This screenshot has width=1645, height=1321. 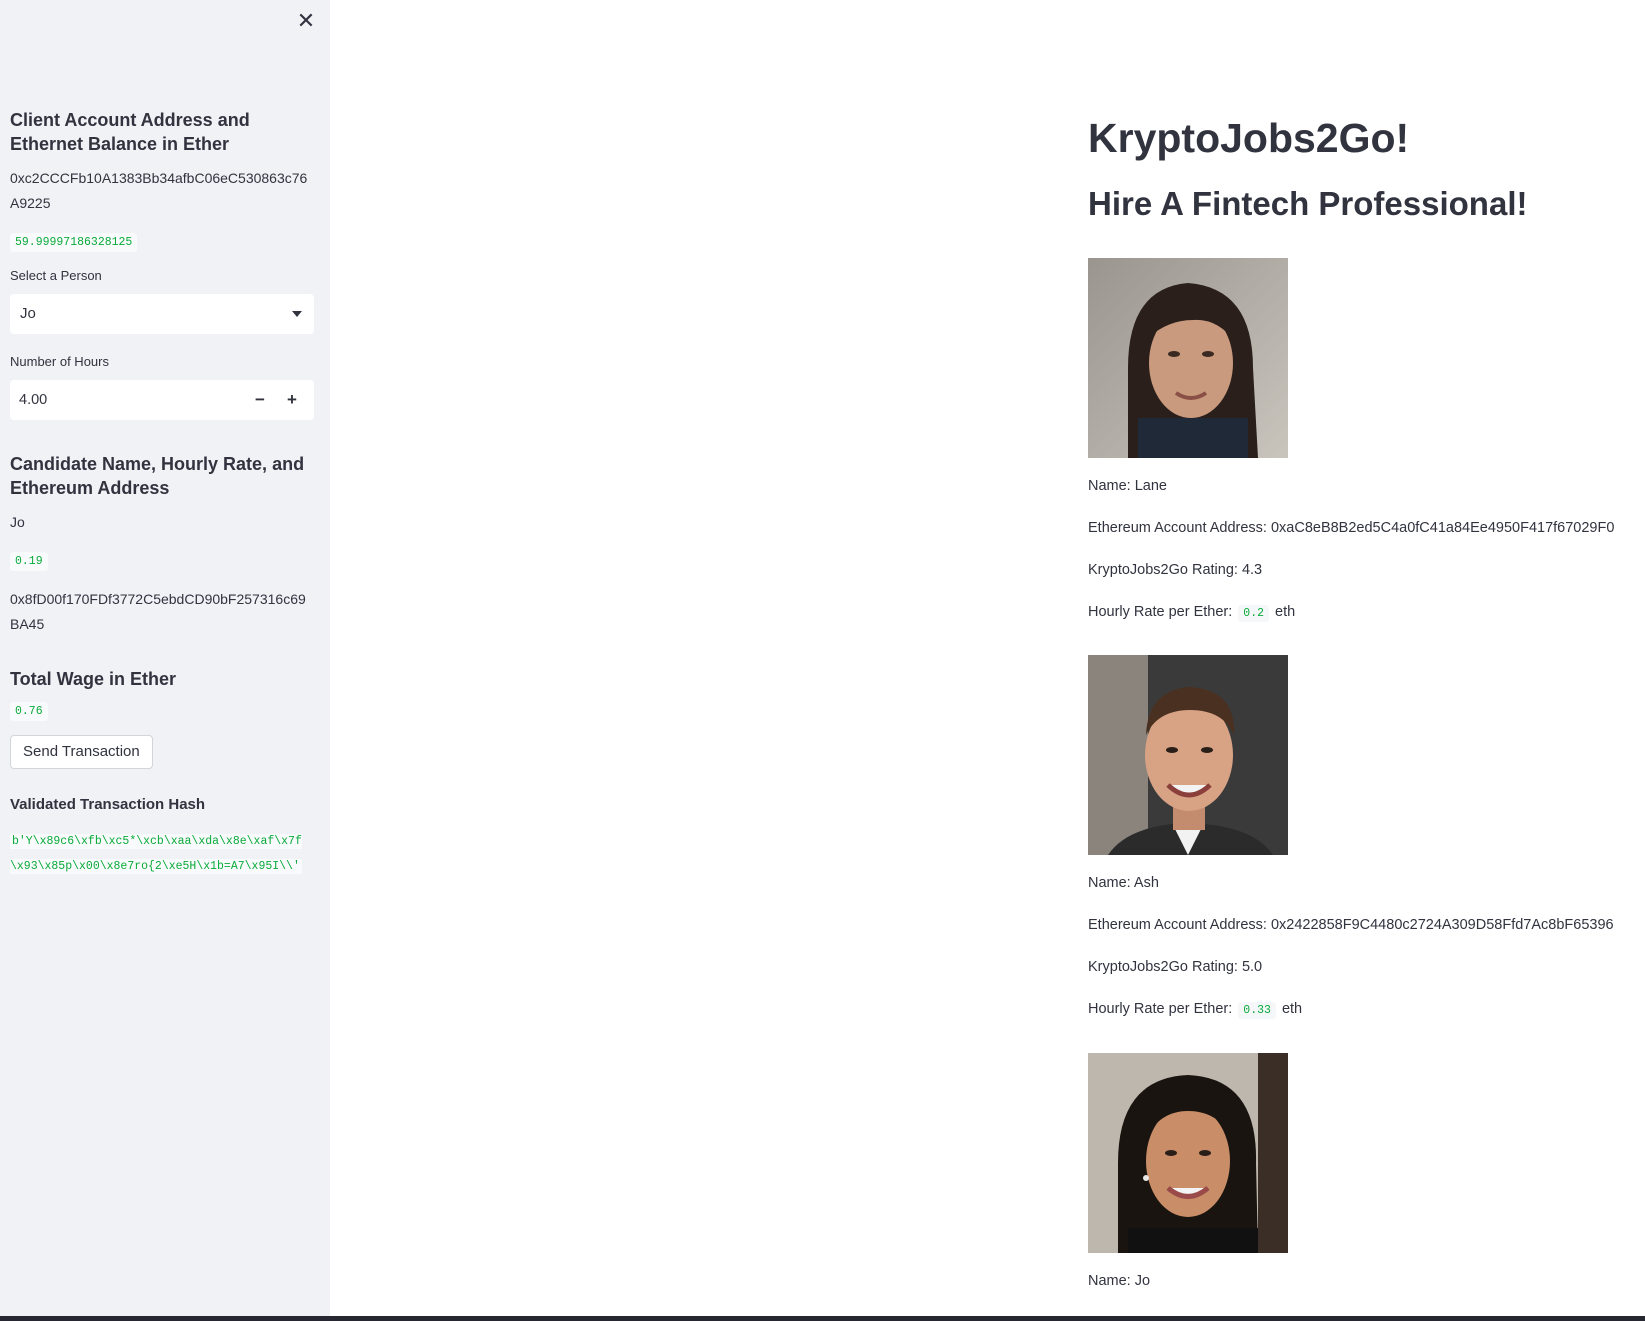 What do you see at coordinates (297, 314) in the screenshot?
I see `chevron-down-icon` at bounding box center [297, 314].